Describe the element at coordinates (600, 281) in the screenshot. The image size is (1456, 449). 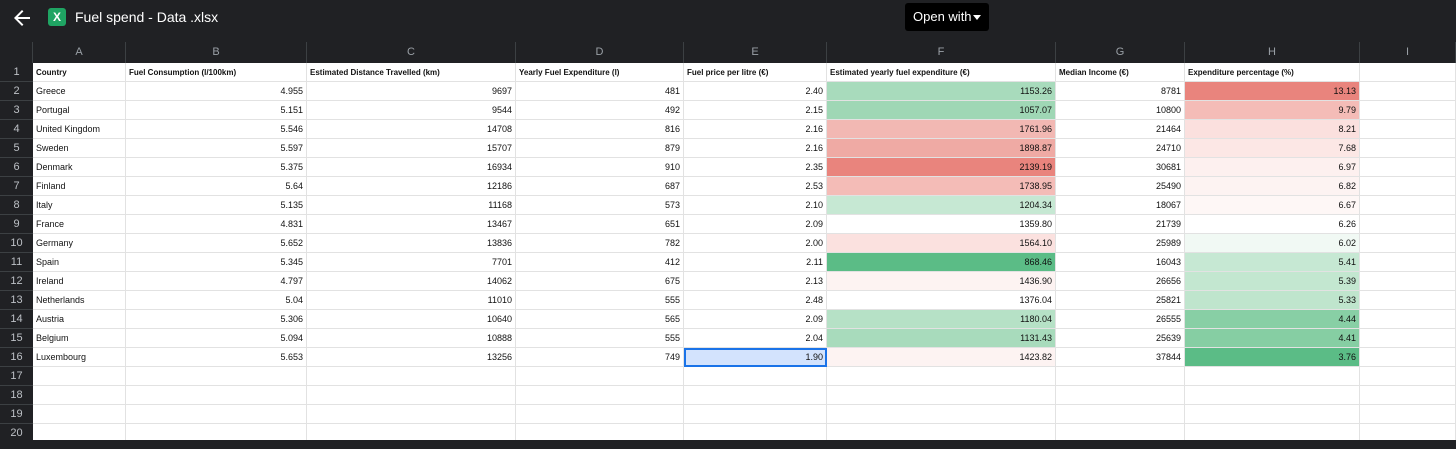
I see `cell-d12: 675` at that location.